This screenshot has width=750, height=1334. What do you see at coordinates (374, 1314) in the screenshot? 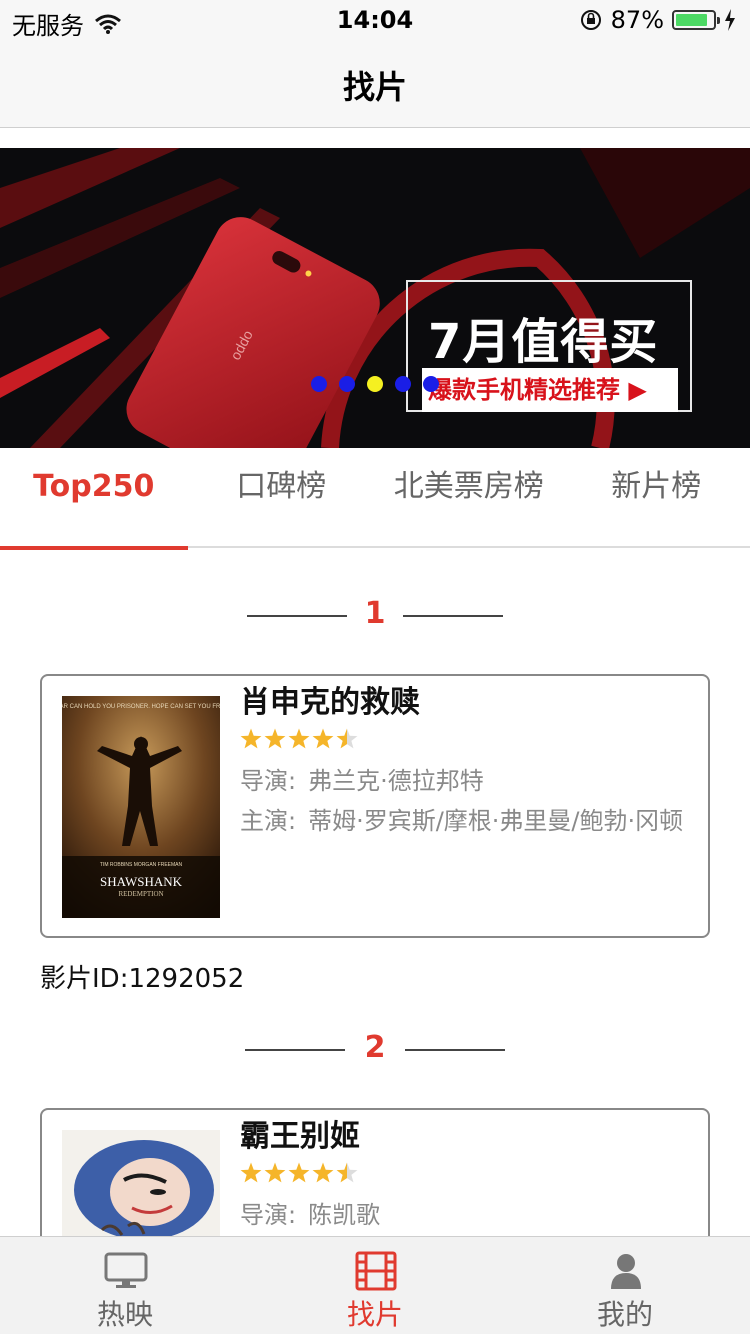
I see `tabbar-label: 找片` at bounding box center [374, 1314].